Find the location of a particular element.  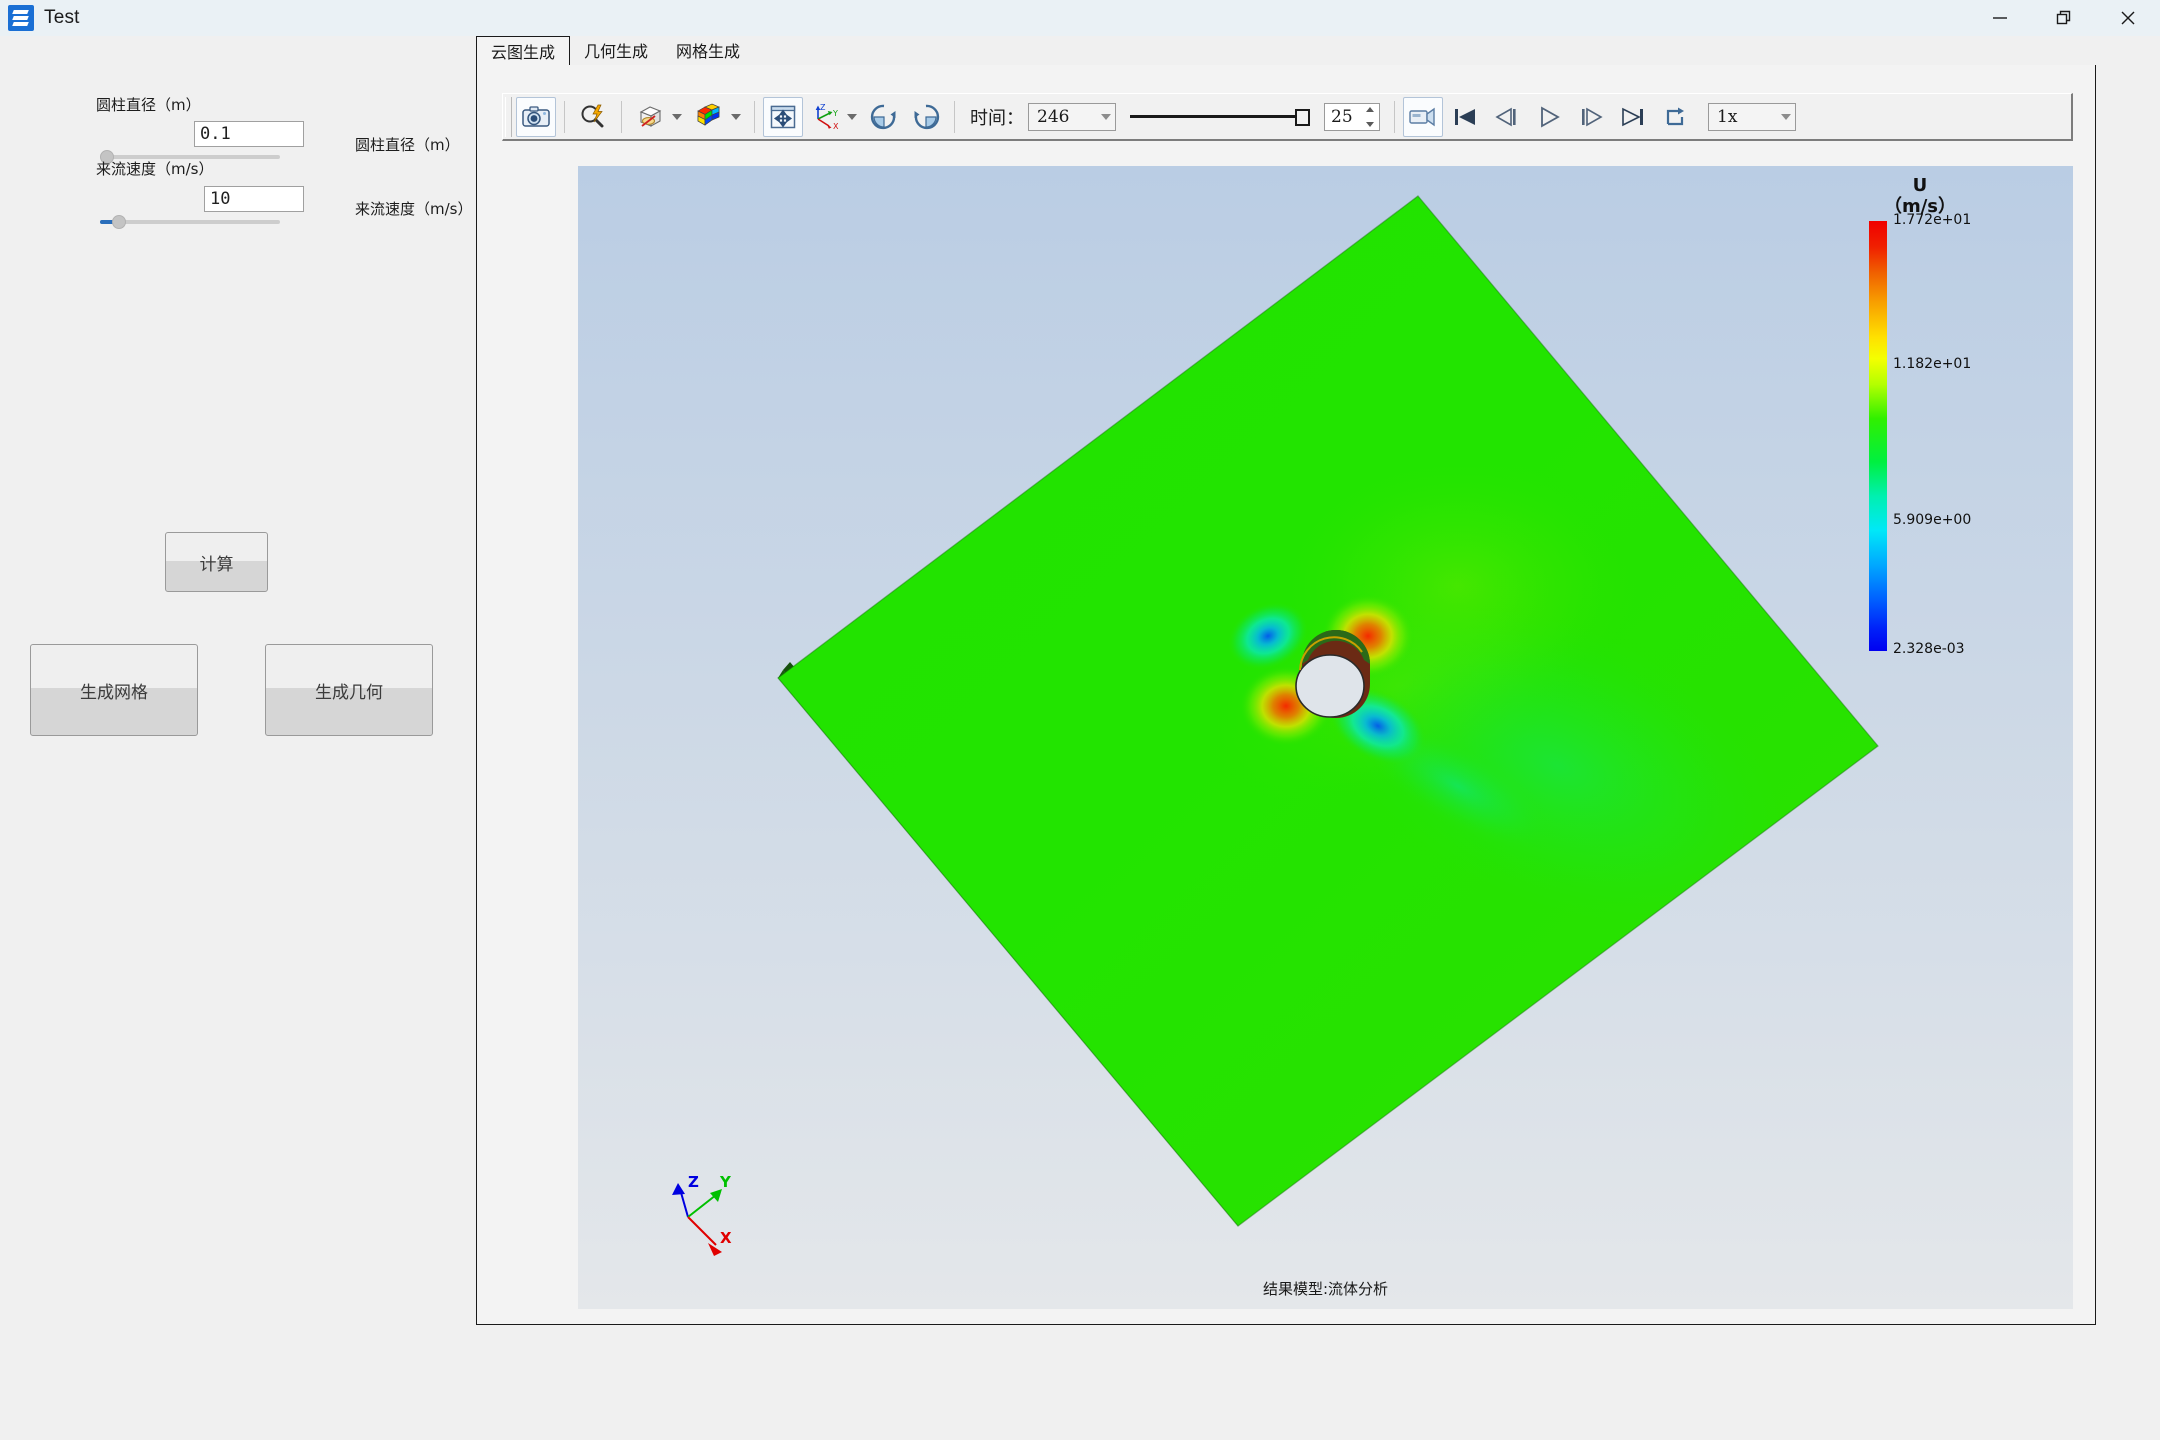

frame-spinner: 25 is located at coordinates (1352, 116).